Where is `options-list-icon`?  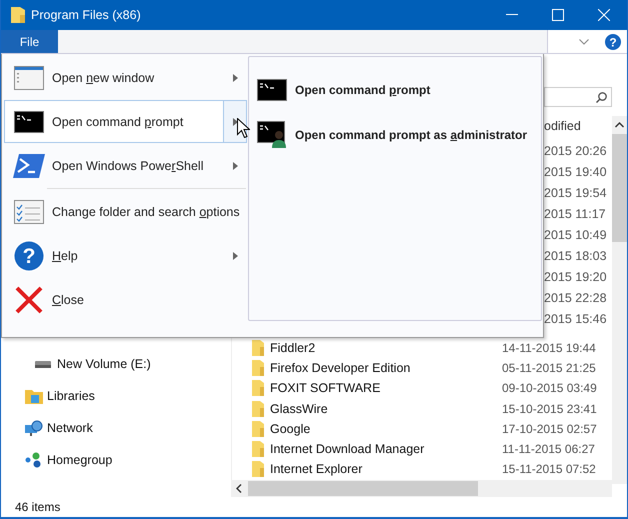
options-list-icon is located at coordinates (29, 212).